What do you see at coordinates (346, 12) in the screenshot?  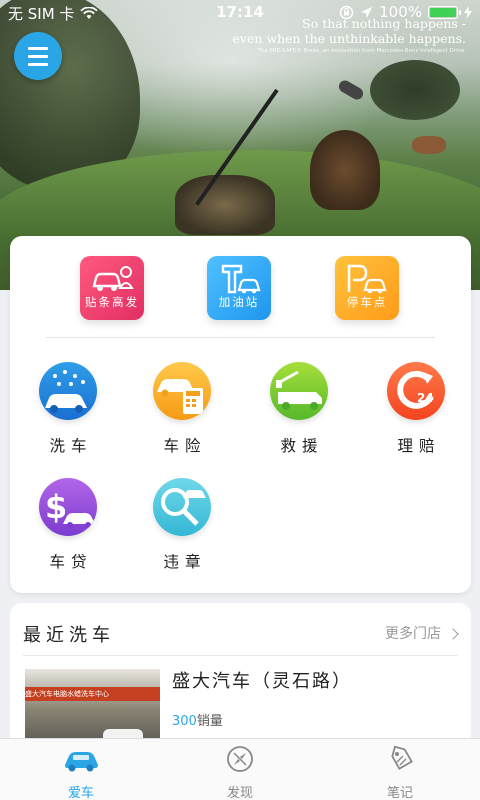 I see `rotation-lock-icon` at bounding box center [346, 12].